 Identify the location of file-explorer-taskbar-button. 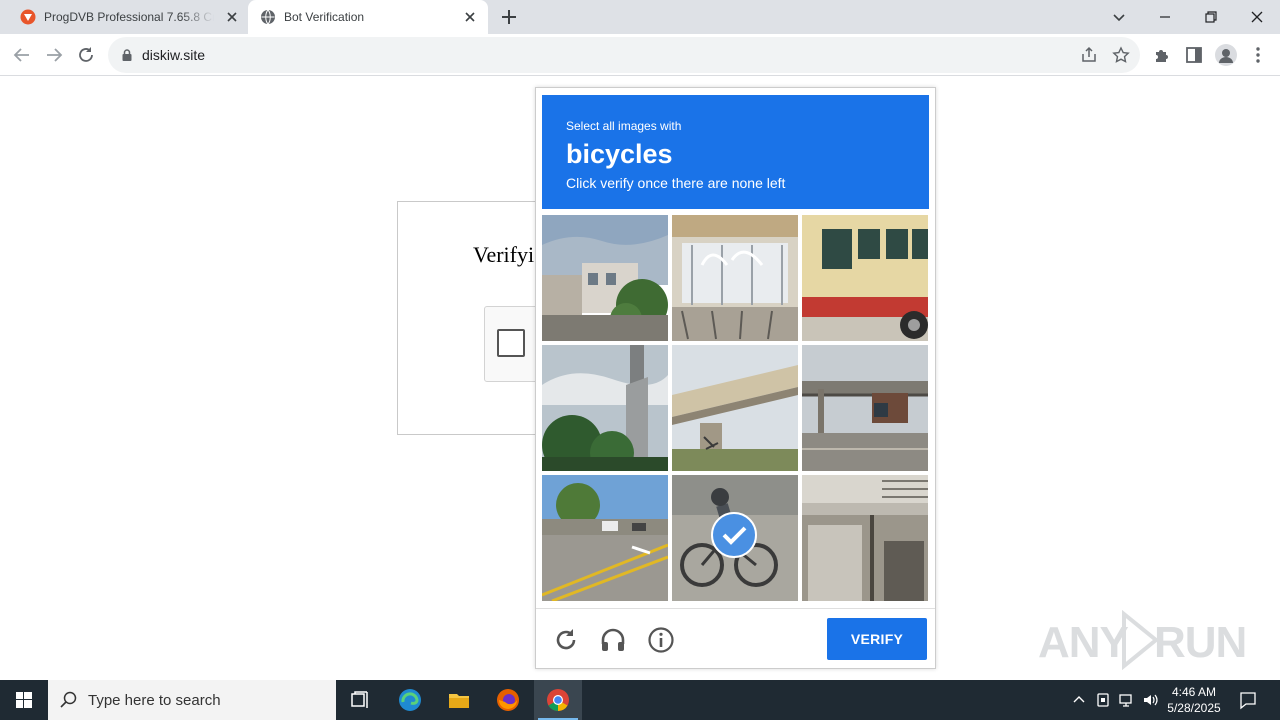
(459, 700).